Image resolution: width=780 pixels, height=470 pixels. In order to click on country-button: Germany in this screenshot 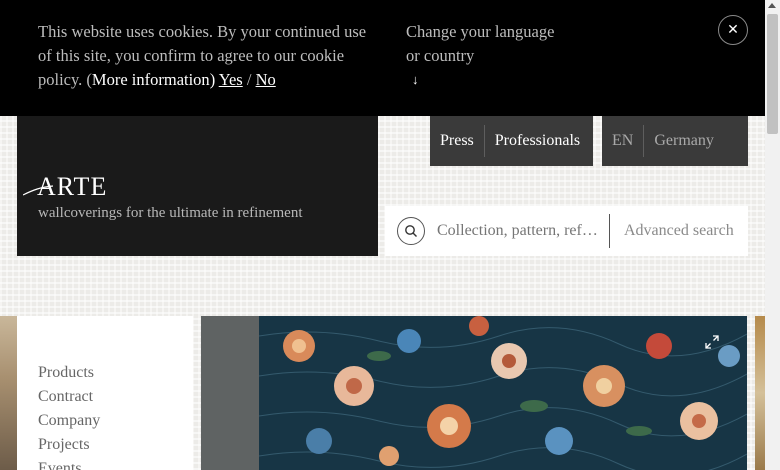, I will do `click(683, 141)`.